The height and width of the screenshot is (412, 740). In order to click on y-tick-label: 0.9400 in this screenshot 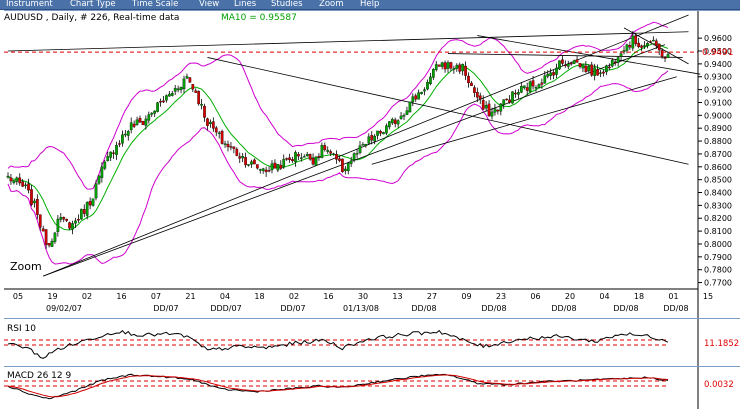, I will do `click(718, 64)`.